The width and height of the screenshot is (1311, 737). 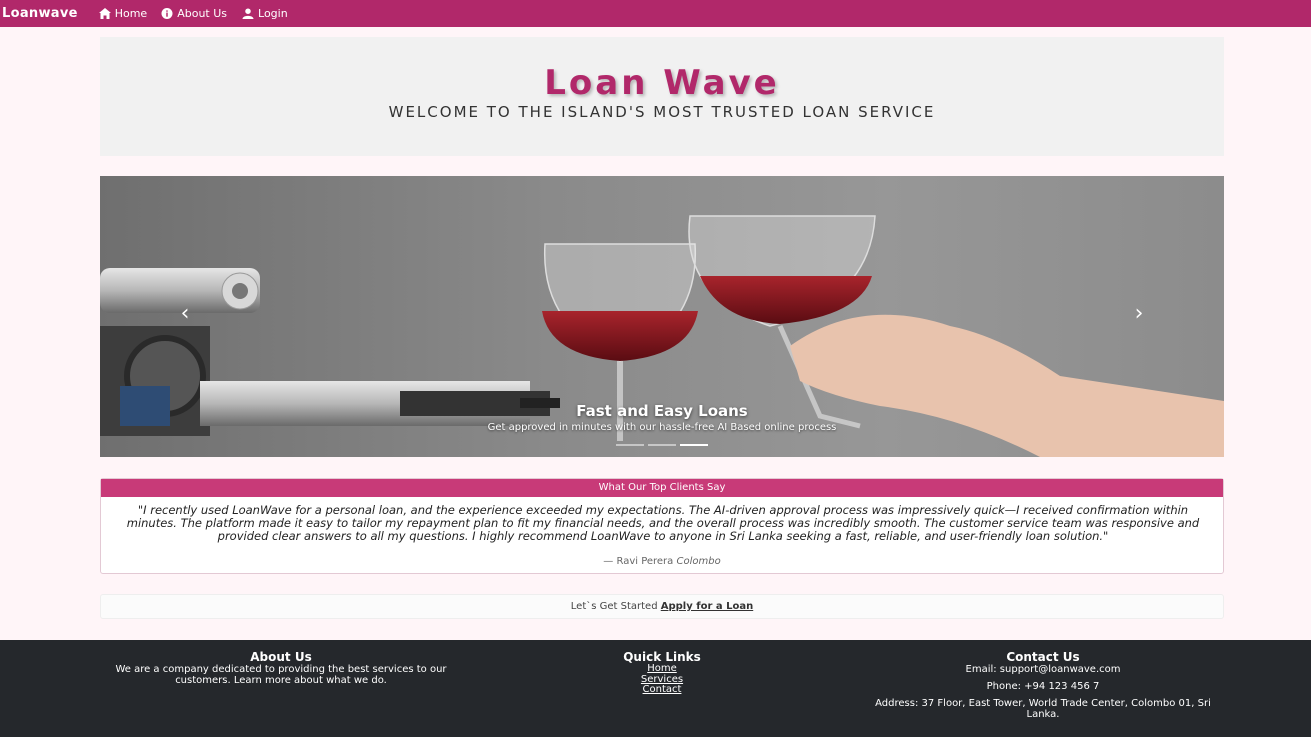 I want to click on nav-login-label: Login, so click(x=273, y=13).